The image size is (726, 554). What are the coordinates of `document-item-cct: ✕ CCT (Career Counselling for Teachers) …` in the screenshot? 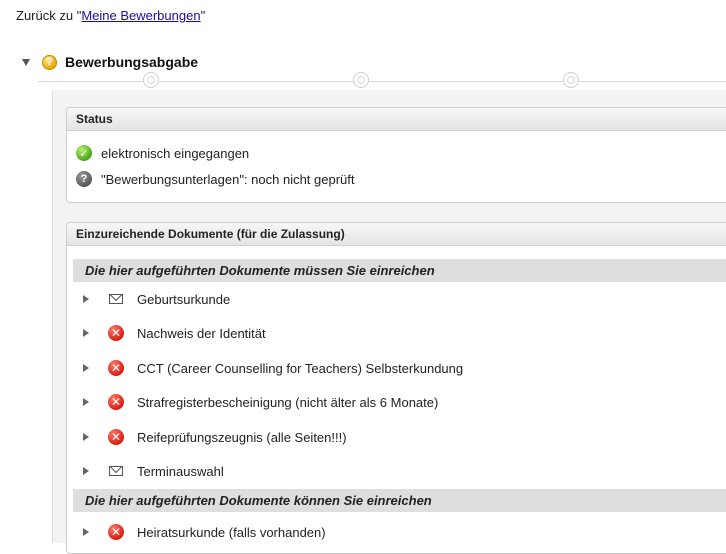 It's located at (273, 368).